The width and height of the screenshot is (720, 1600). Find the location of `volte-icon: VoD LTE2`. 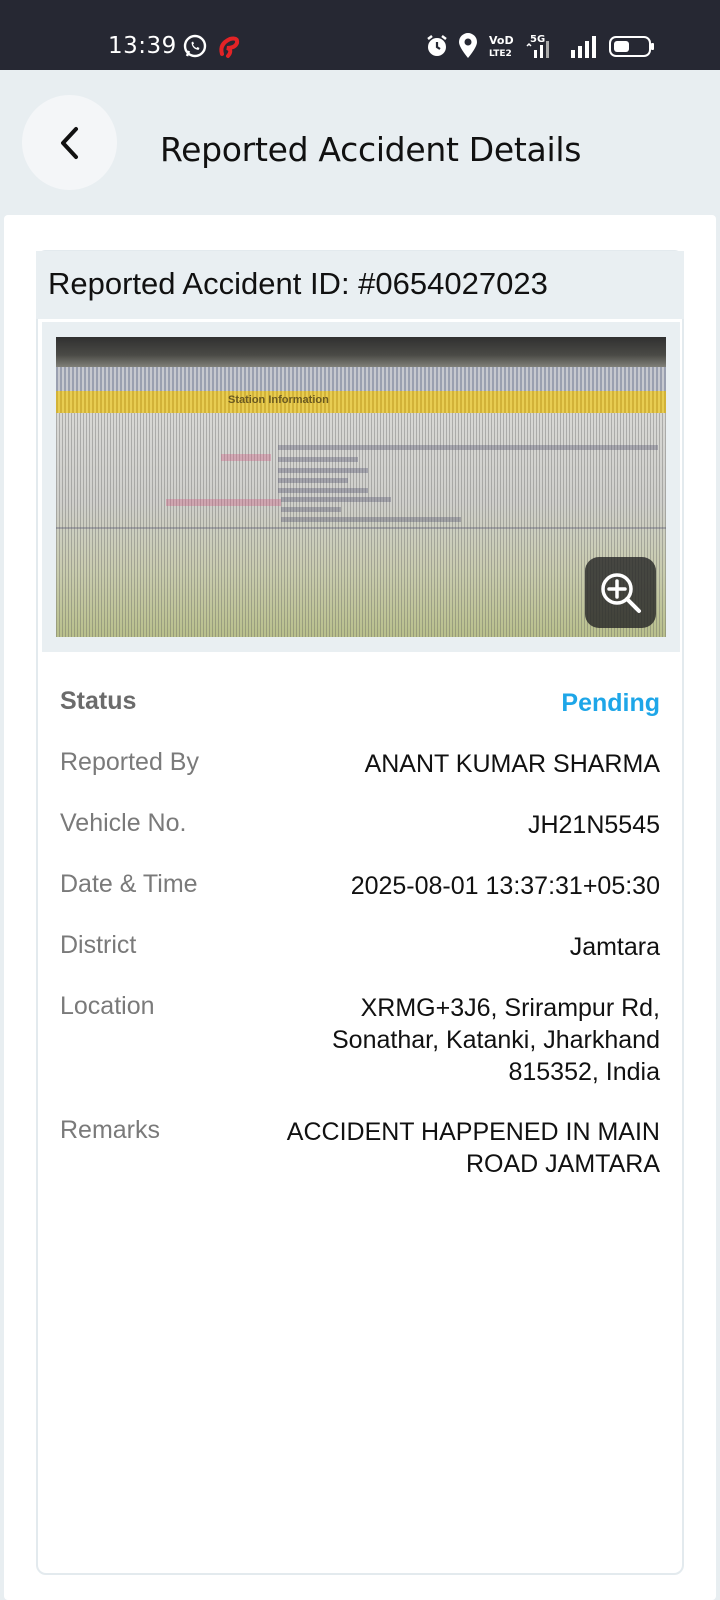

volte-icon: VoD LTE2 is located at coordinates (501, 46).